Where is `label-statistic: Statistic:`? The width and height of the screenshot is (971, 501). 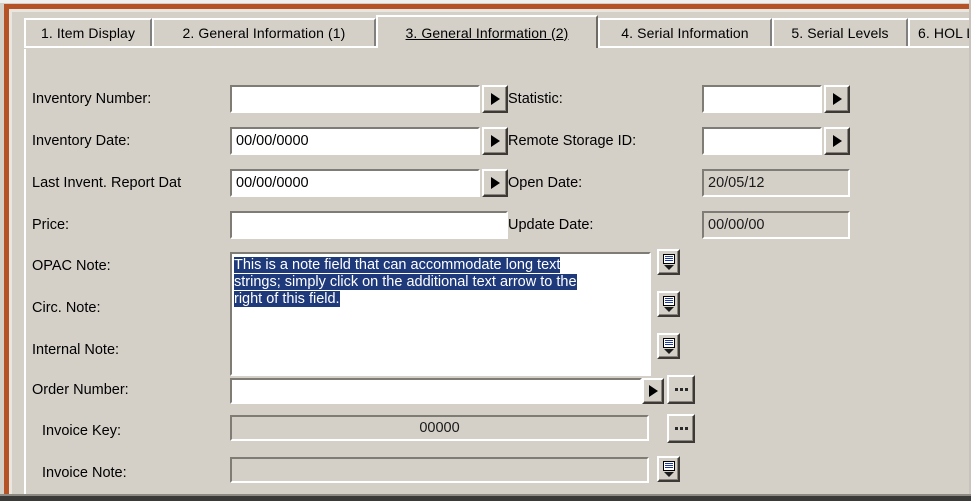 label-statistic: Statistic: is located at coordinates (535, 99).